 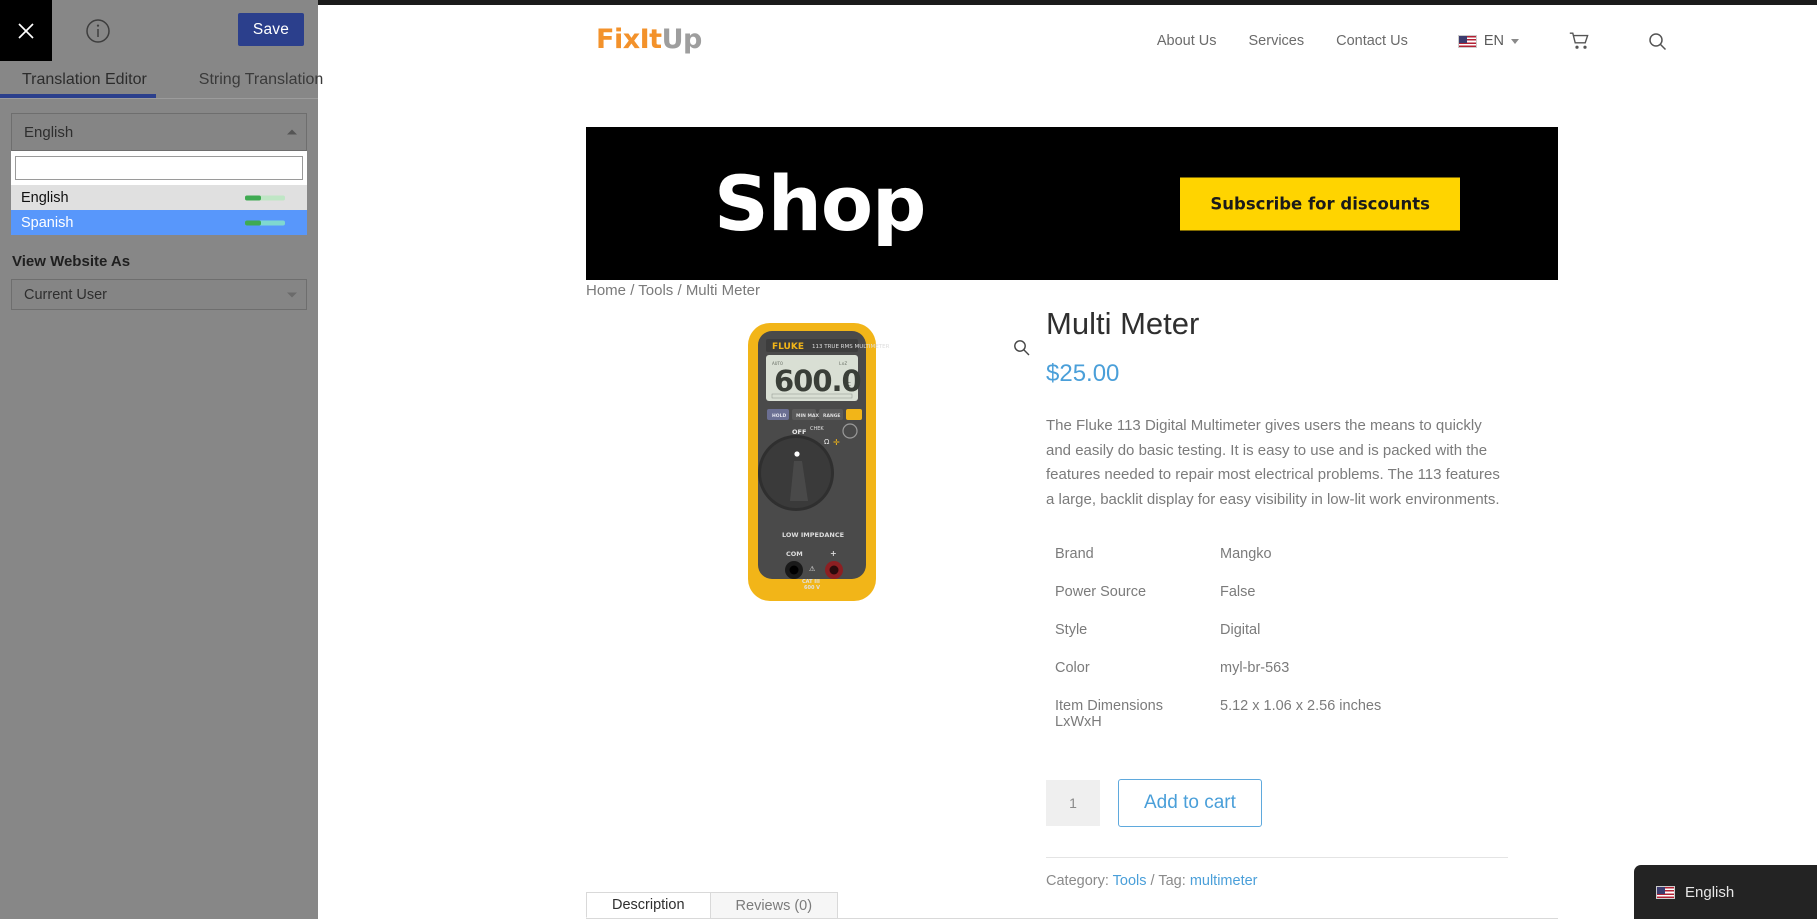 What do you see at coordinates (827, 442) in the screenshot?
I see `svg-text: Ω` at bounding box center [827, 442].